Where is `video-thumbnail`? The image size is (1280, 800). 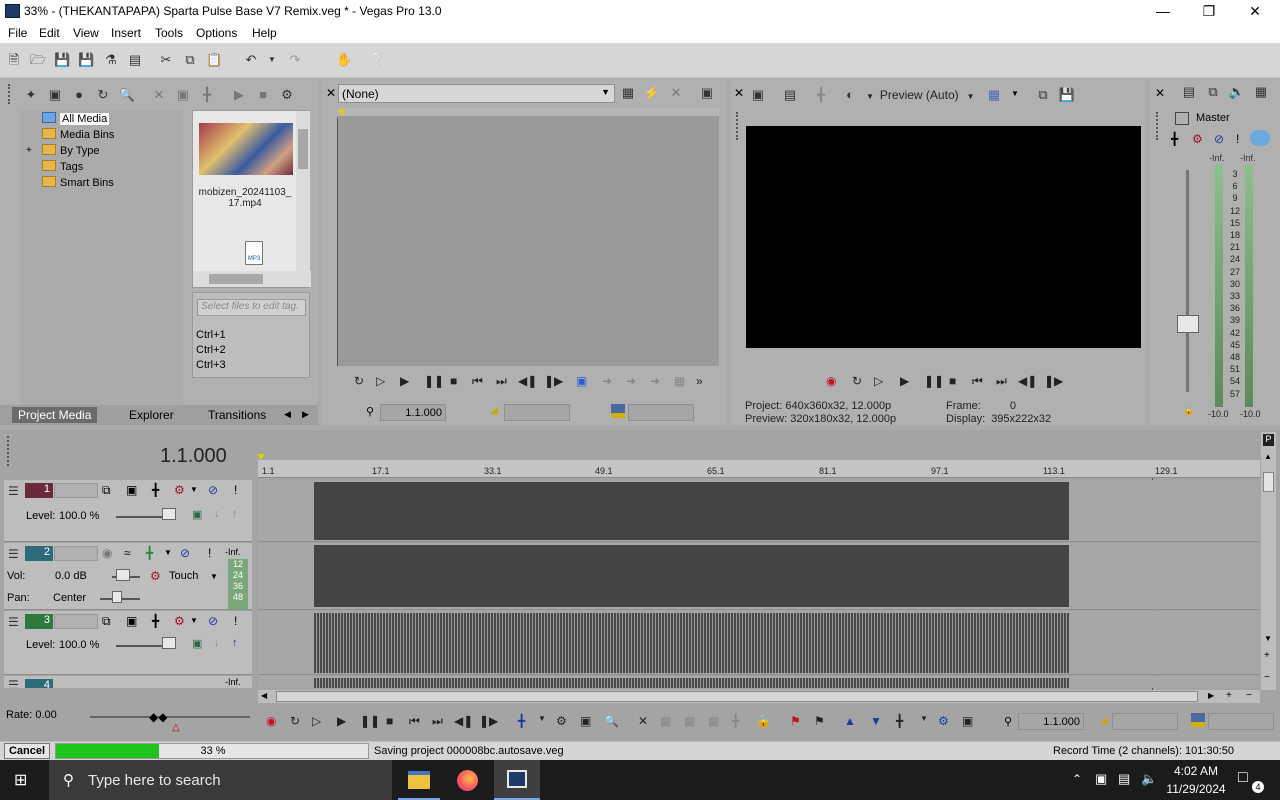
video-thumbnail is located at coordinates (246, 149).